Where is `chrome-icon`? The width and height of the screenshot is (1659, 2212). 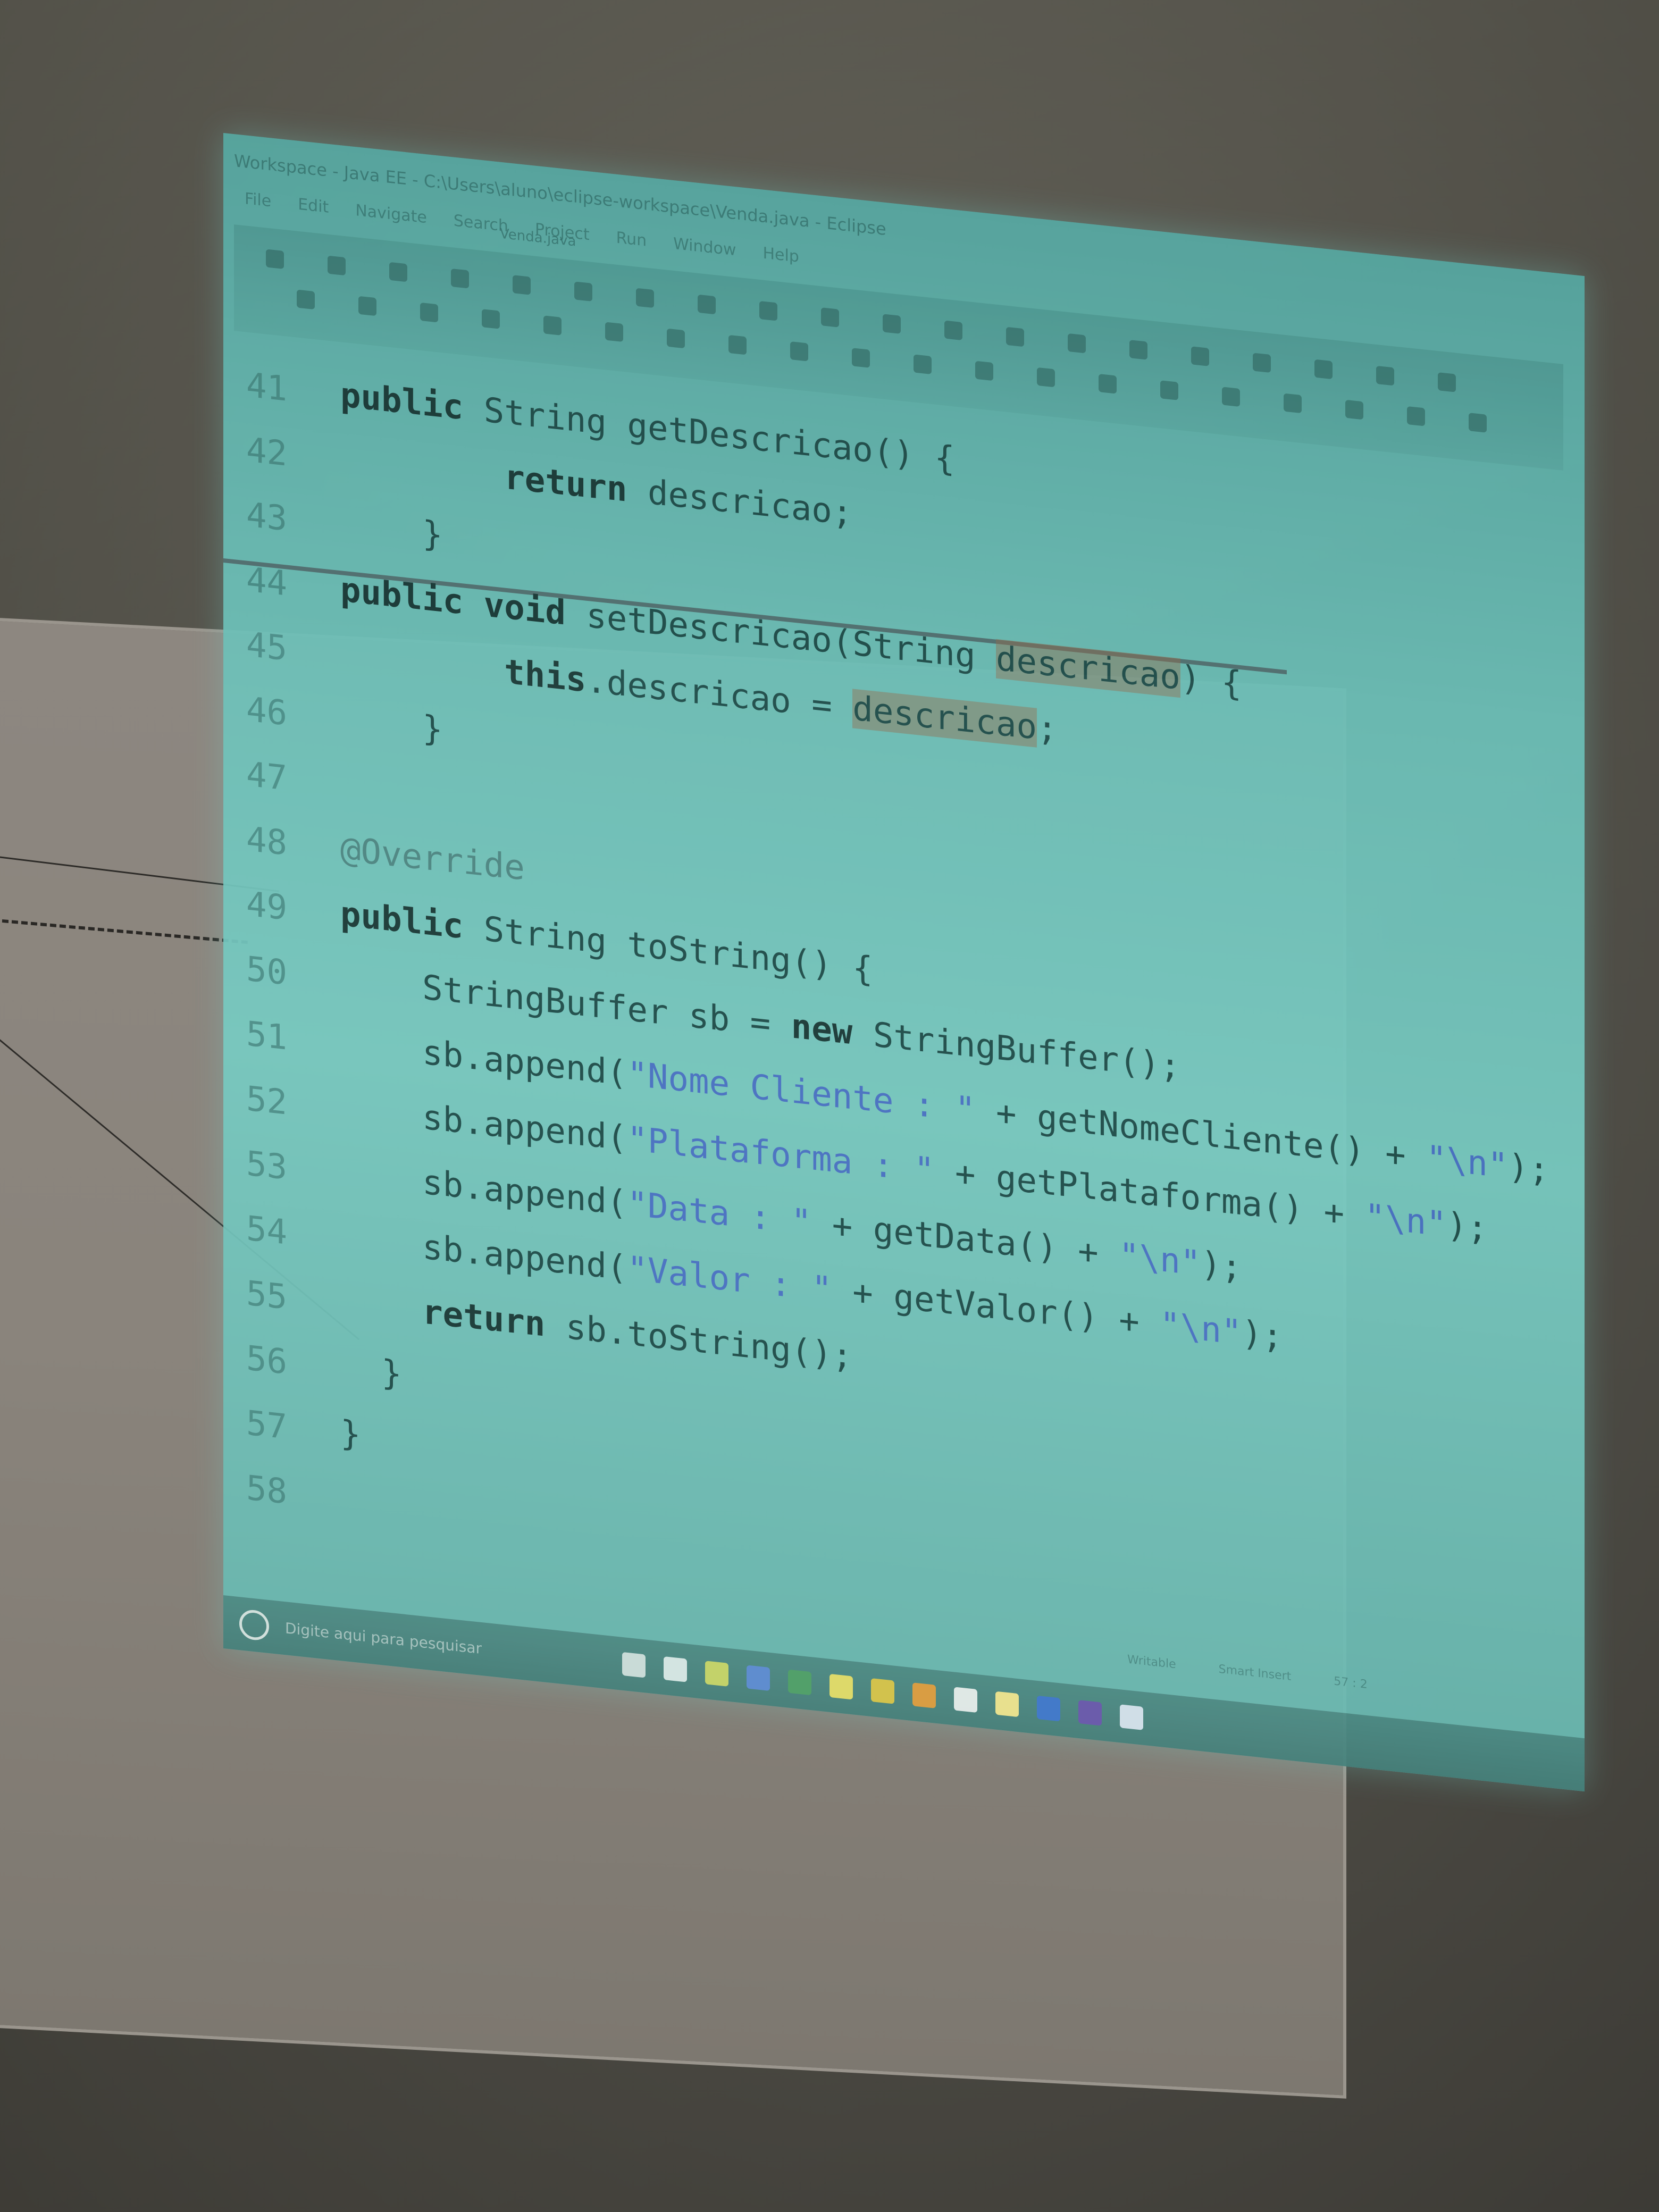 chrome-icon is located at coordinates (882, 1691).